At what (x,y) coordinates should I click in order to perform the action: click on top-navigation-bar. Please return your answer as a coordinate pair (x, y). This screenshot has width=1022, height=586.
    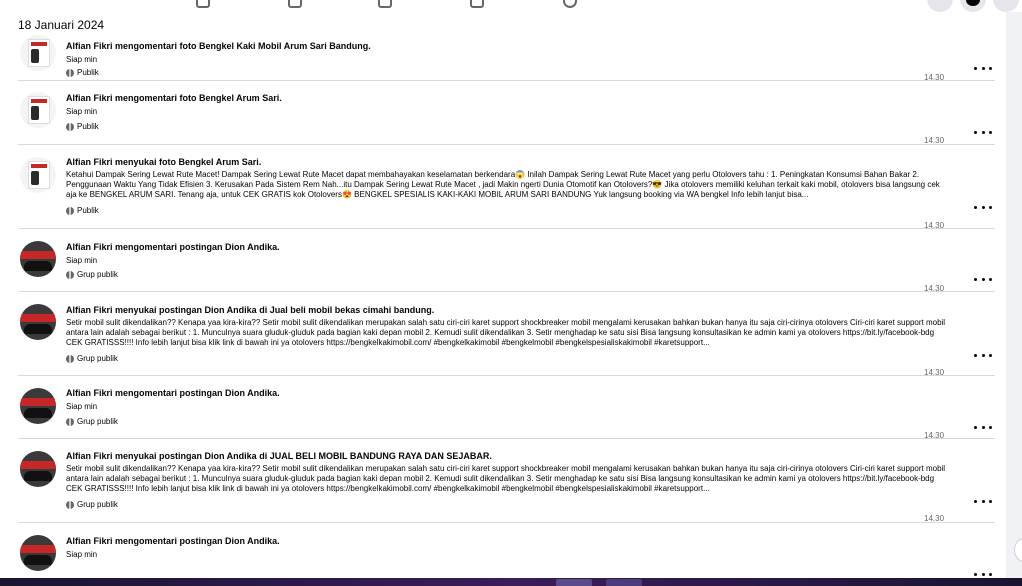
    Looking at the image, I should click on (511, 6).